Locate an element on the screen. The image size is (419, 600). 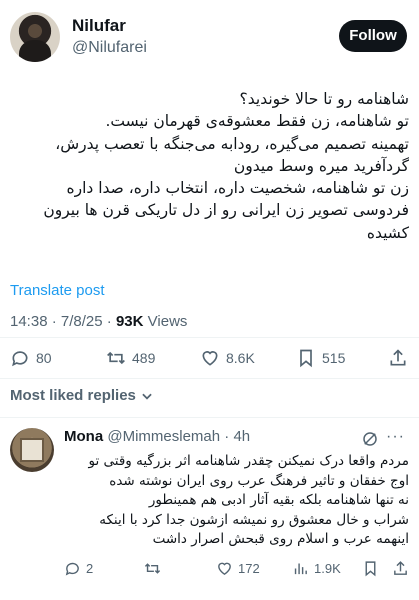
reply-avatar is located at coordinates (32, 450).